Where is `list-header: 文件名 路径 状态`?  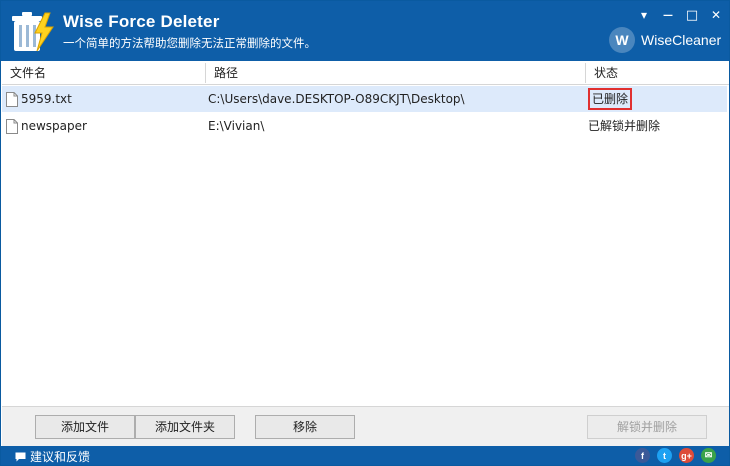
list-header: 文件名 路径 状态 is located at coordinates (365, 73).